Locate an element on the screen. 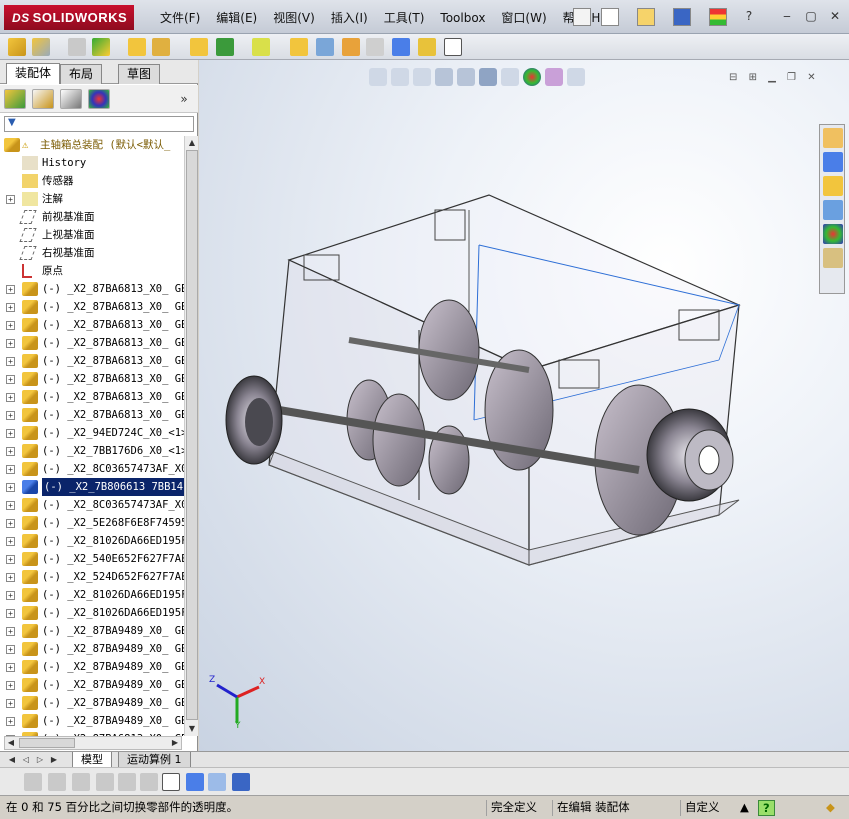 Image resolution: width=849 pixels, height=819 pixels. pin-icon is located at coordinates (582, 17).